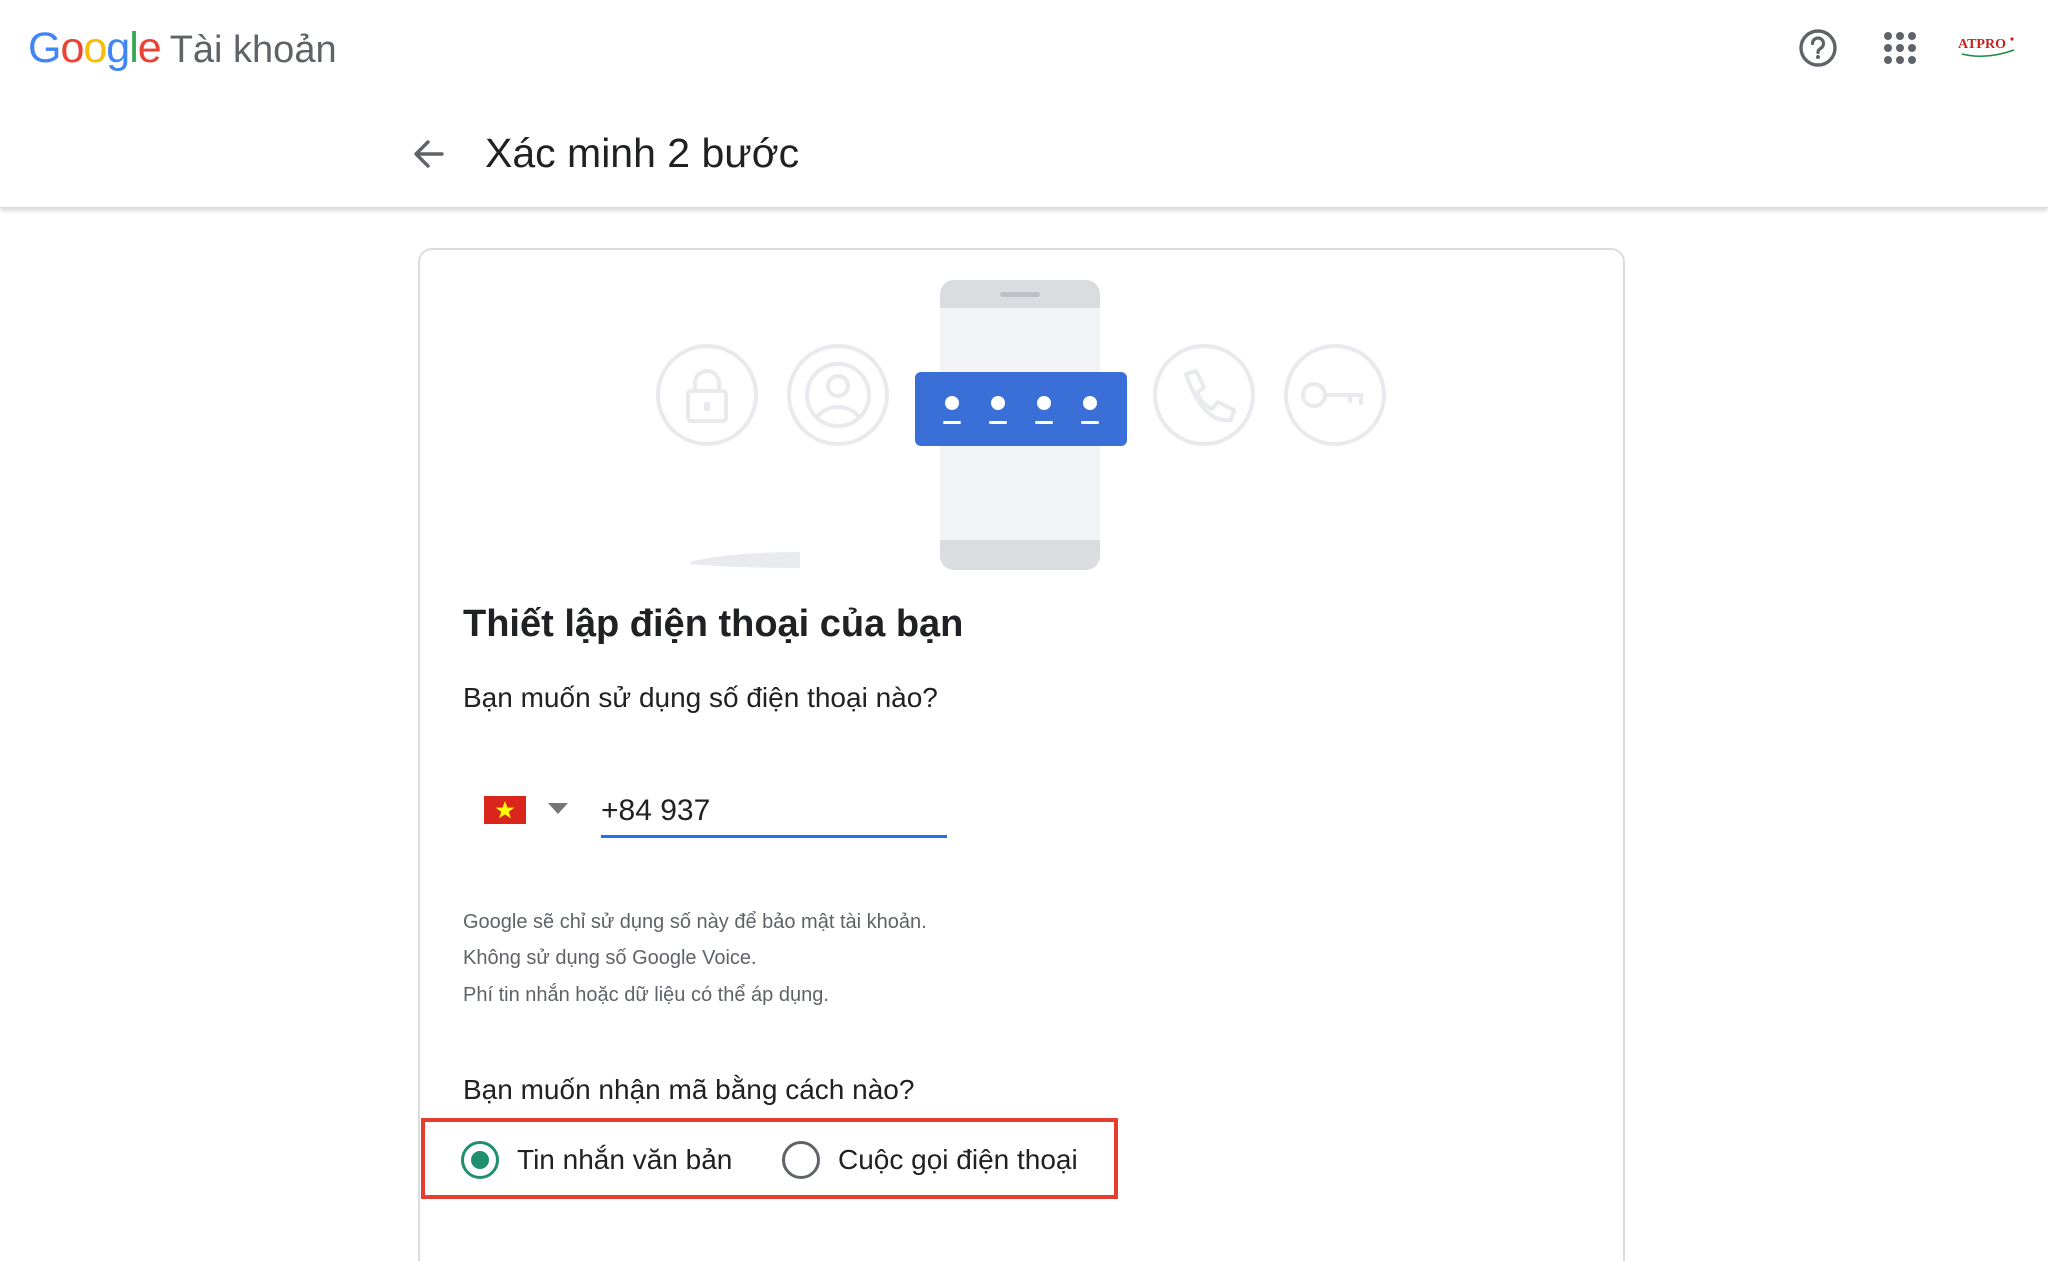  Describe the element at coordinates (1982, 44) in the screenshot. I see `account-badge: ATPRO` at that location.